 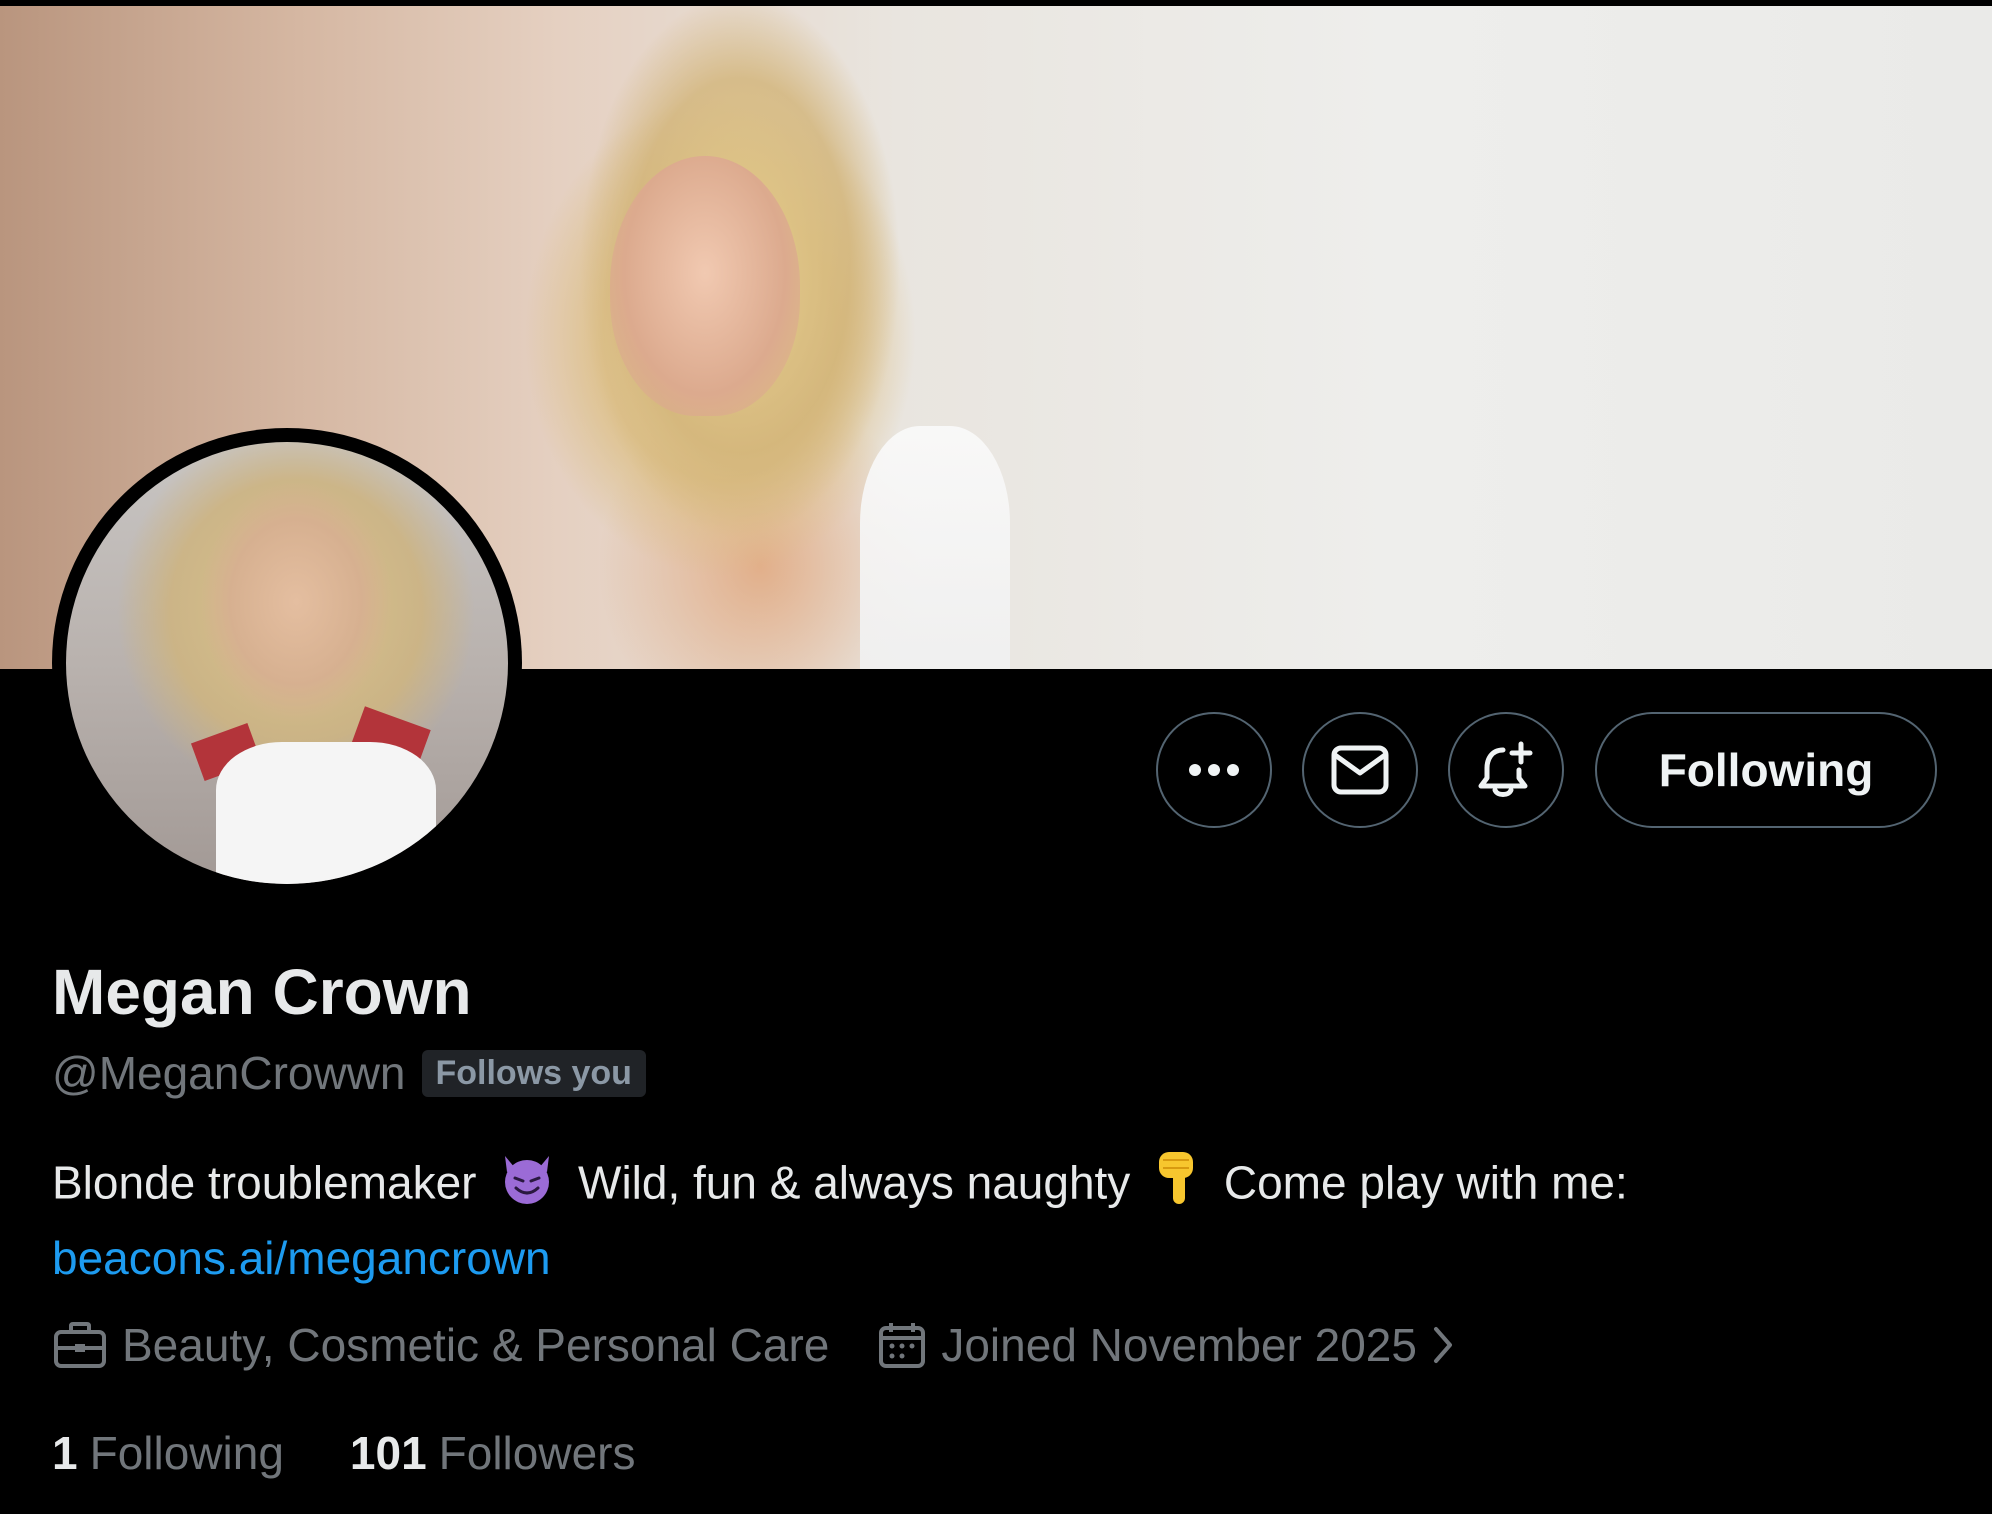 What do you see at coordinates (1766, 770) in the screenshot?
I see `following-button: Following` at bounding box center [1766, 770].